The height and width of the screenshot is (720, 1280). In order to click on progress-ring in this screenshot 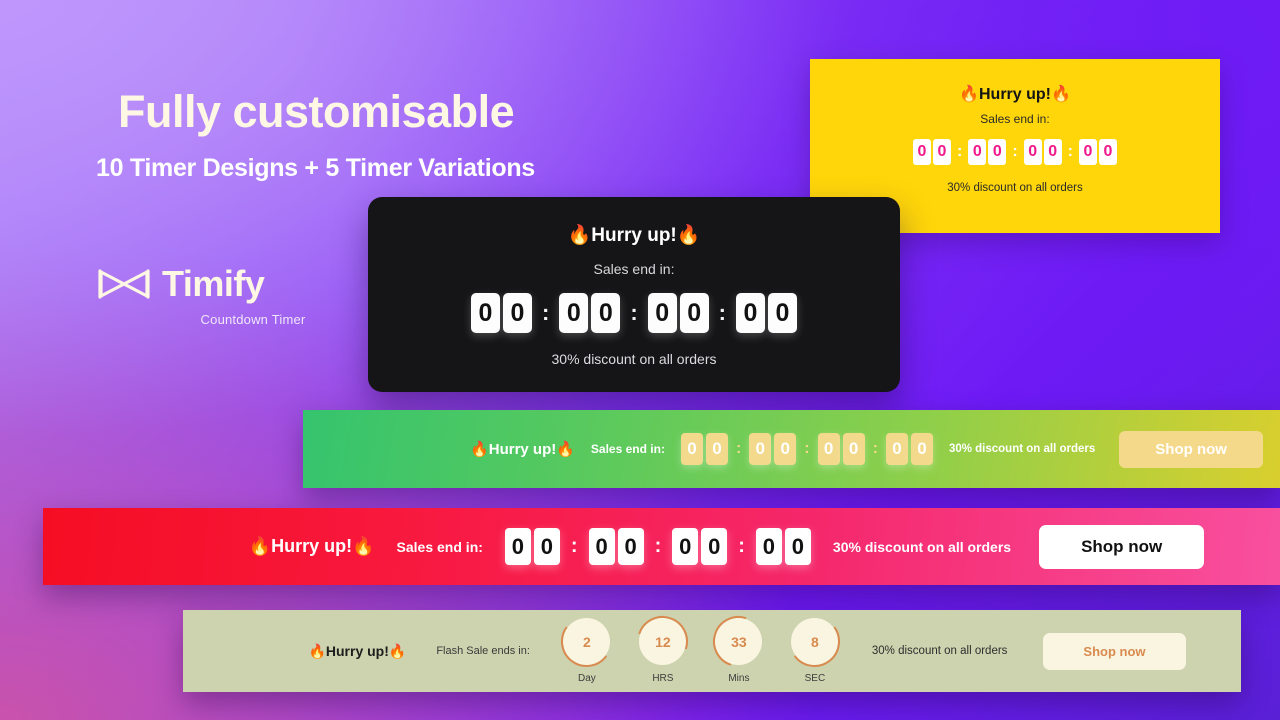, I will do `click(663, 641)`.